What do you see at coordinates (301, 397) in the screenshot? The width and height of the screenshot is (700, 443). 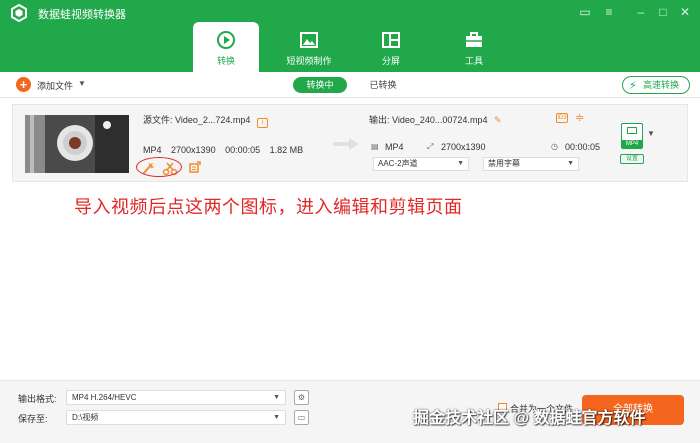 I see `format-settings-icon: ⚙` at bounding box center [301, 397].